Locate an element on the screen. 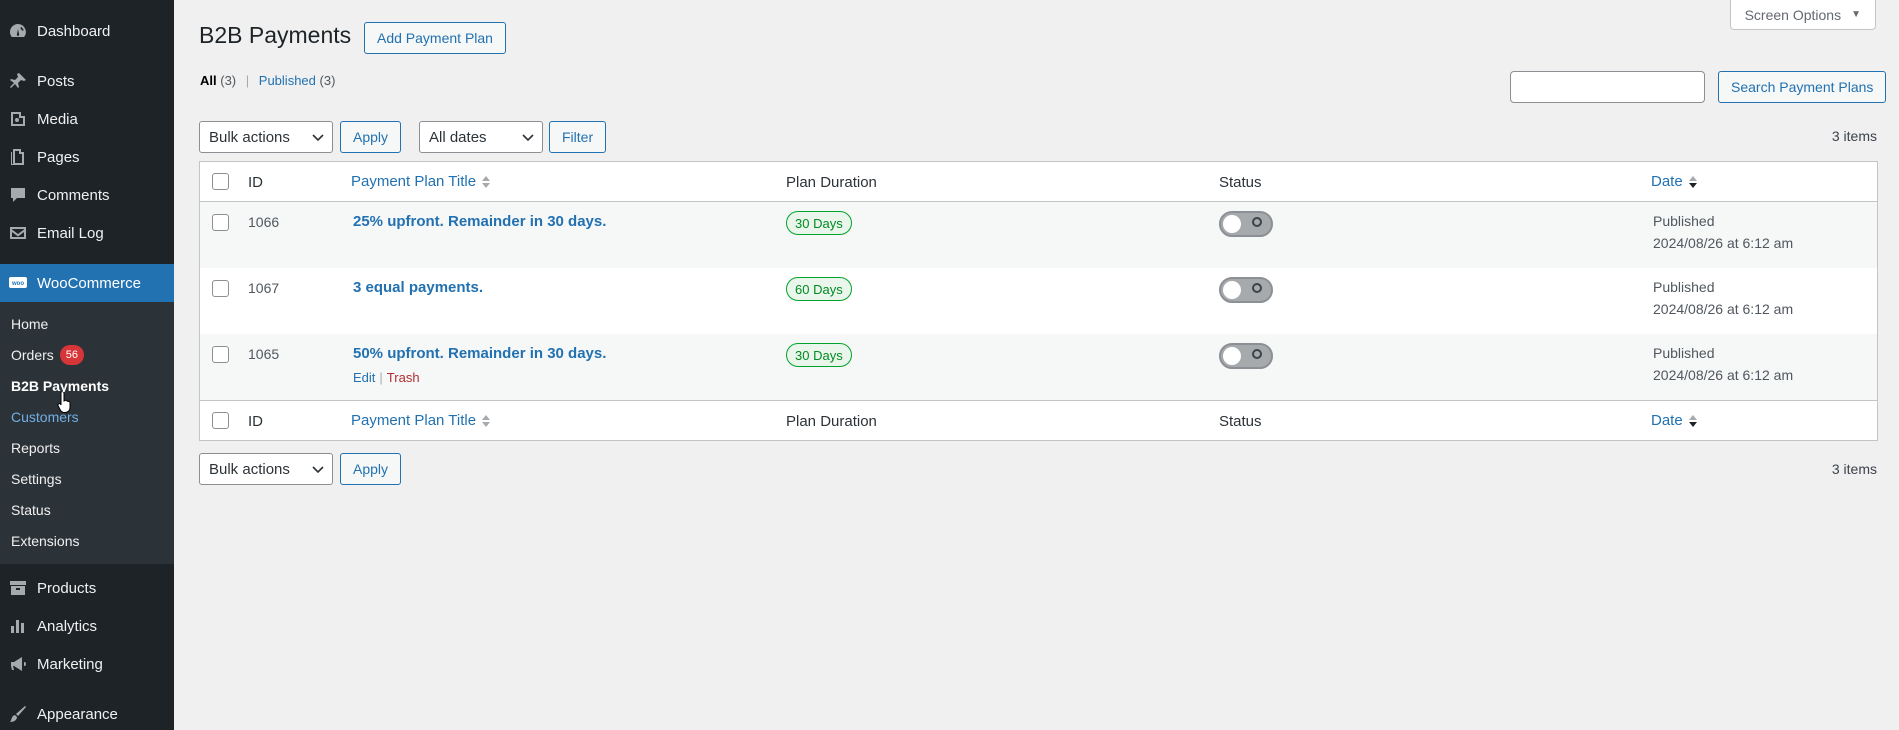 The image size is (1899, 730). paintbrush-icon is located at coordinates (18, 714).